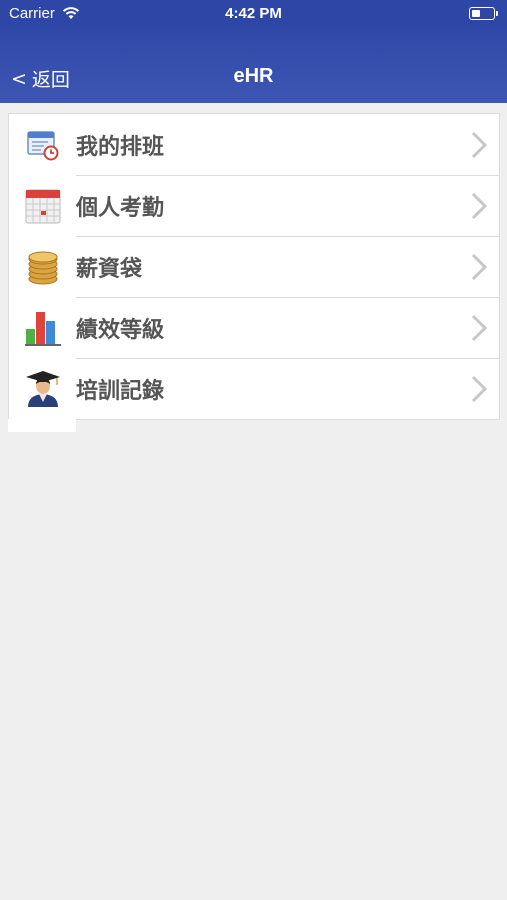  I want to click on battery-icon, so click(483, 13).